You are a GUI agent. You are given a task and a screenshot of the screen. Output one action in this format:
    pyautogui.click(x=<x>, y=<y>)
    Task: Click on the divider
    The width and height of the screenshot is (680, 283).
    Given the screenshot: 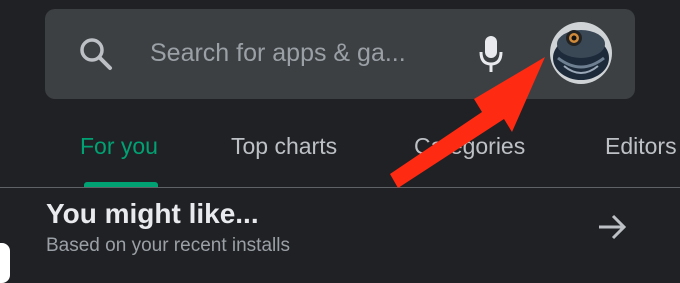 What is the action you would take?
    pyautogui.click(x=340, y=187)
    